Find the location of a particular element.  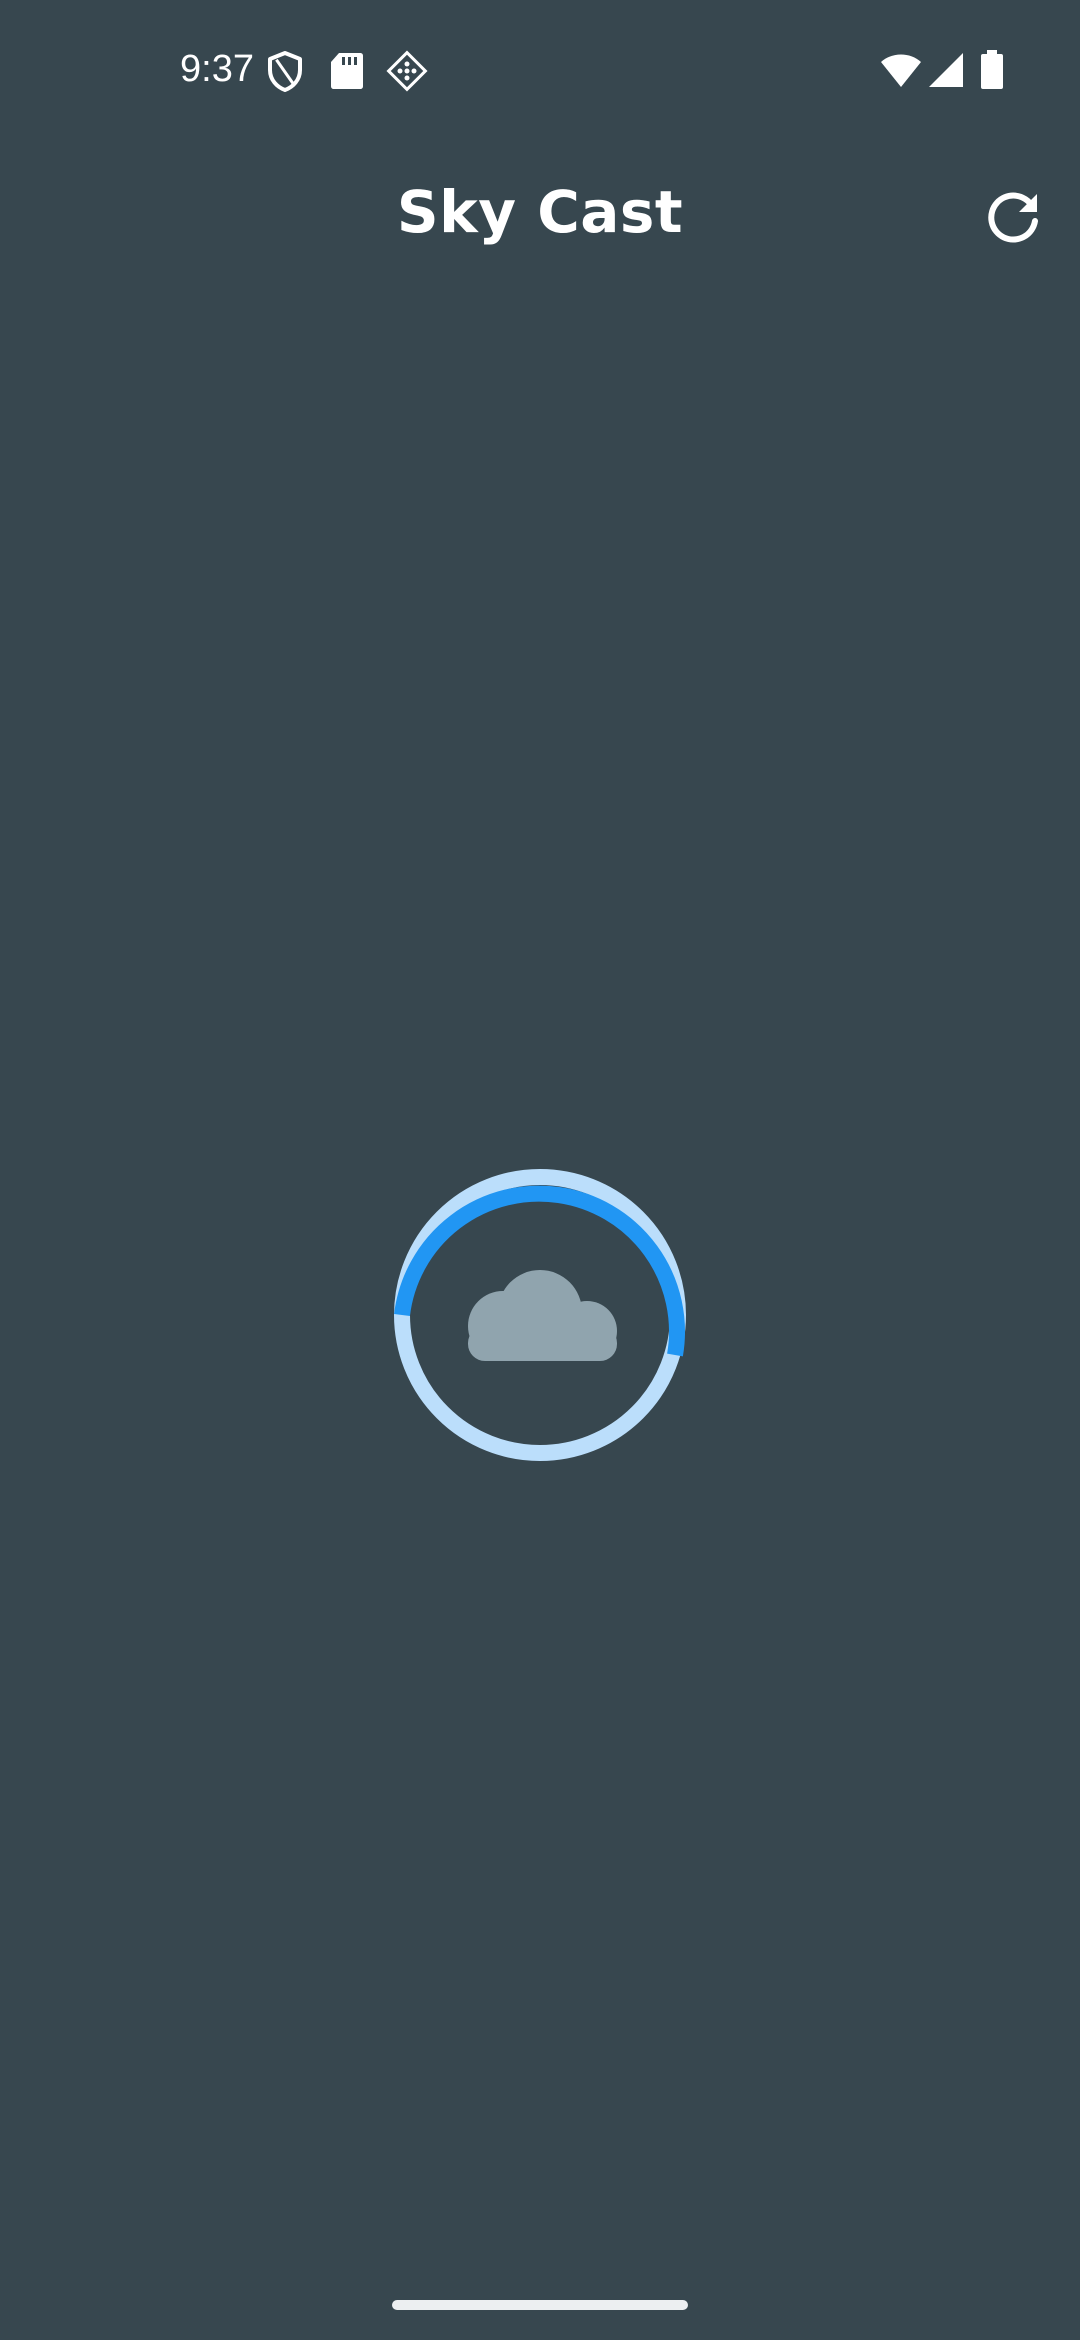

home-indicator is located at coordinates (540, 2305).